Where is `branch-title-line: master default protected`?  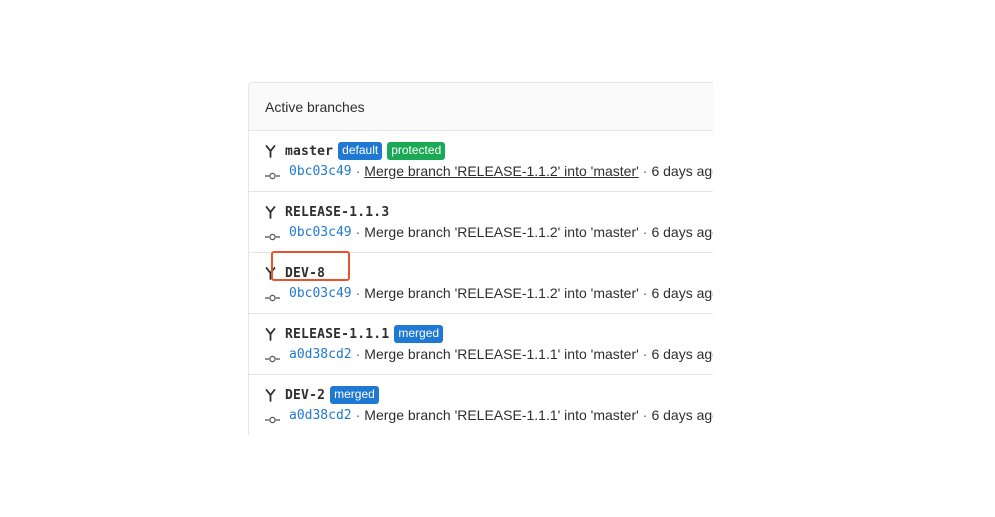 branch-title-line: master default protected is located at coordinates (355, 151).